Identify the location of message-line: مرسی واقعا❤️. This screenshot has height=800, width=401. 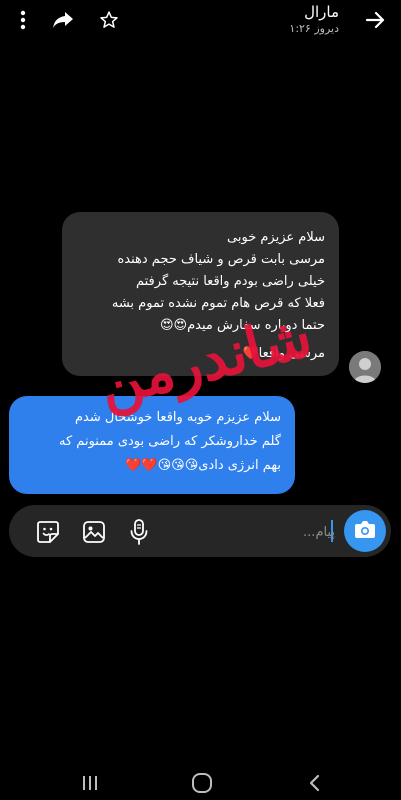
(283, 353).